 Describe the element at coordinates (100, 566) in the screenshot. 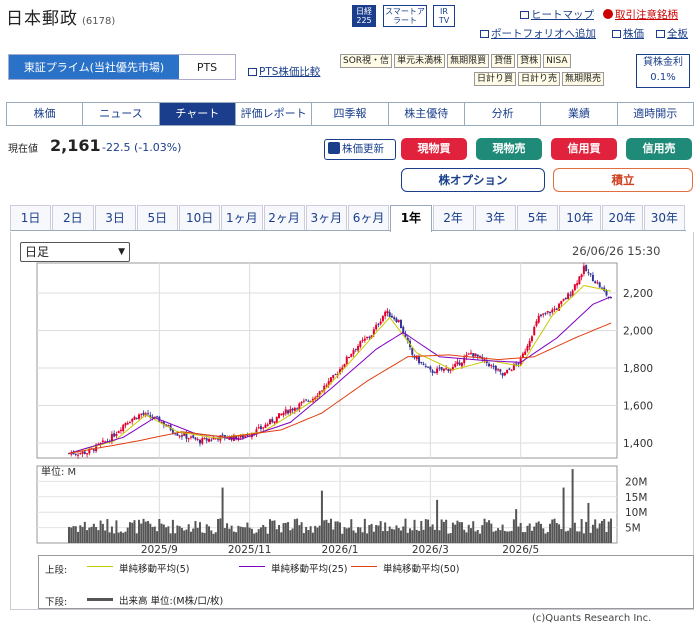

I see `legend-ma5-swatch` at that location.